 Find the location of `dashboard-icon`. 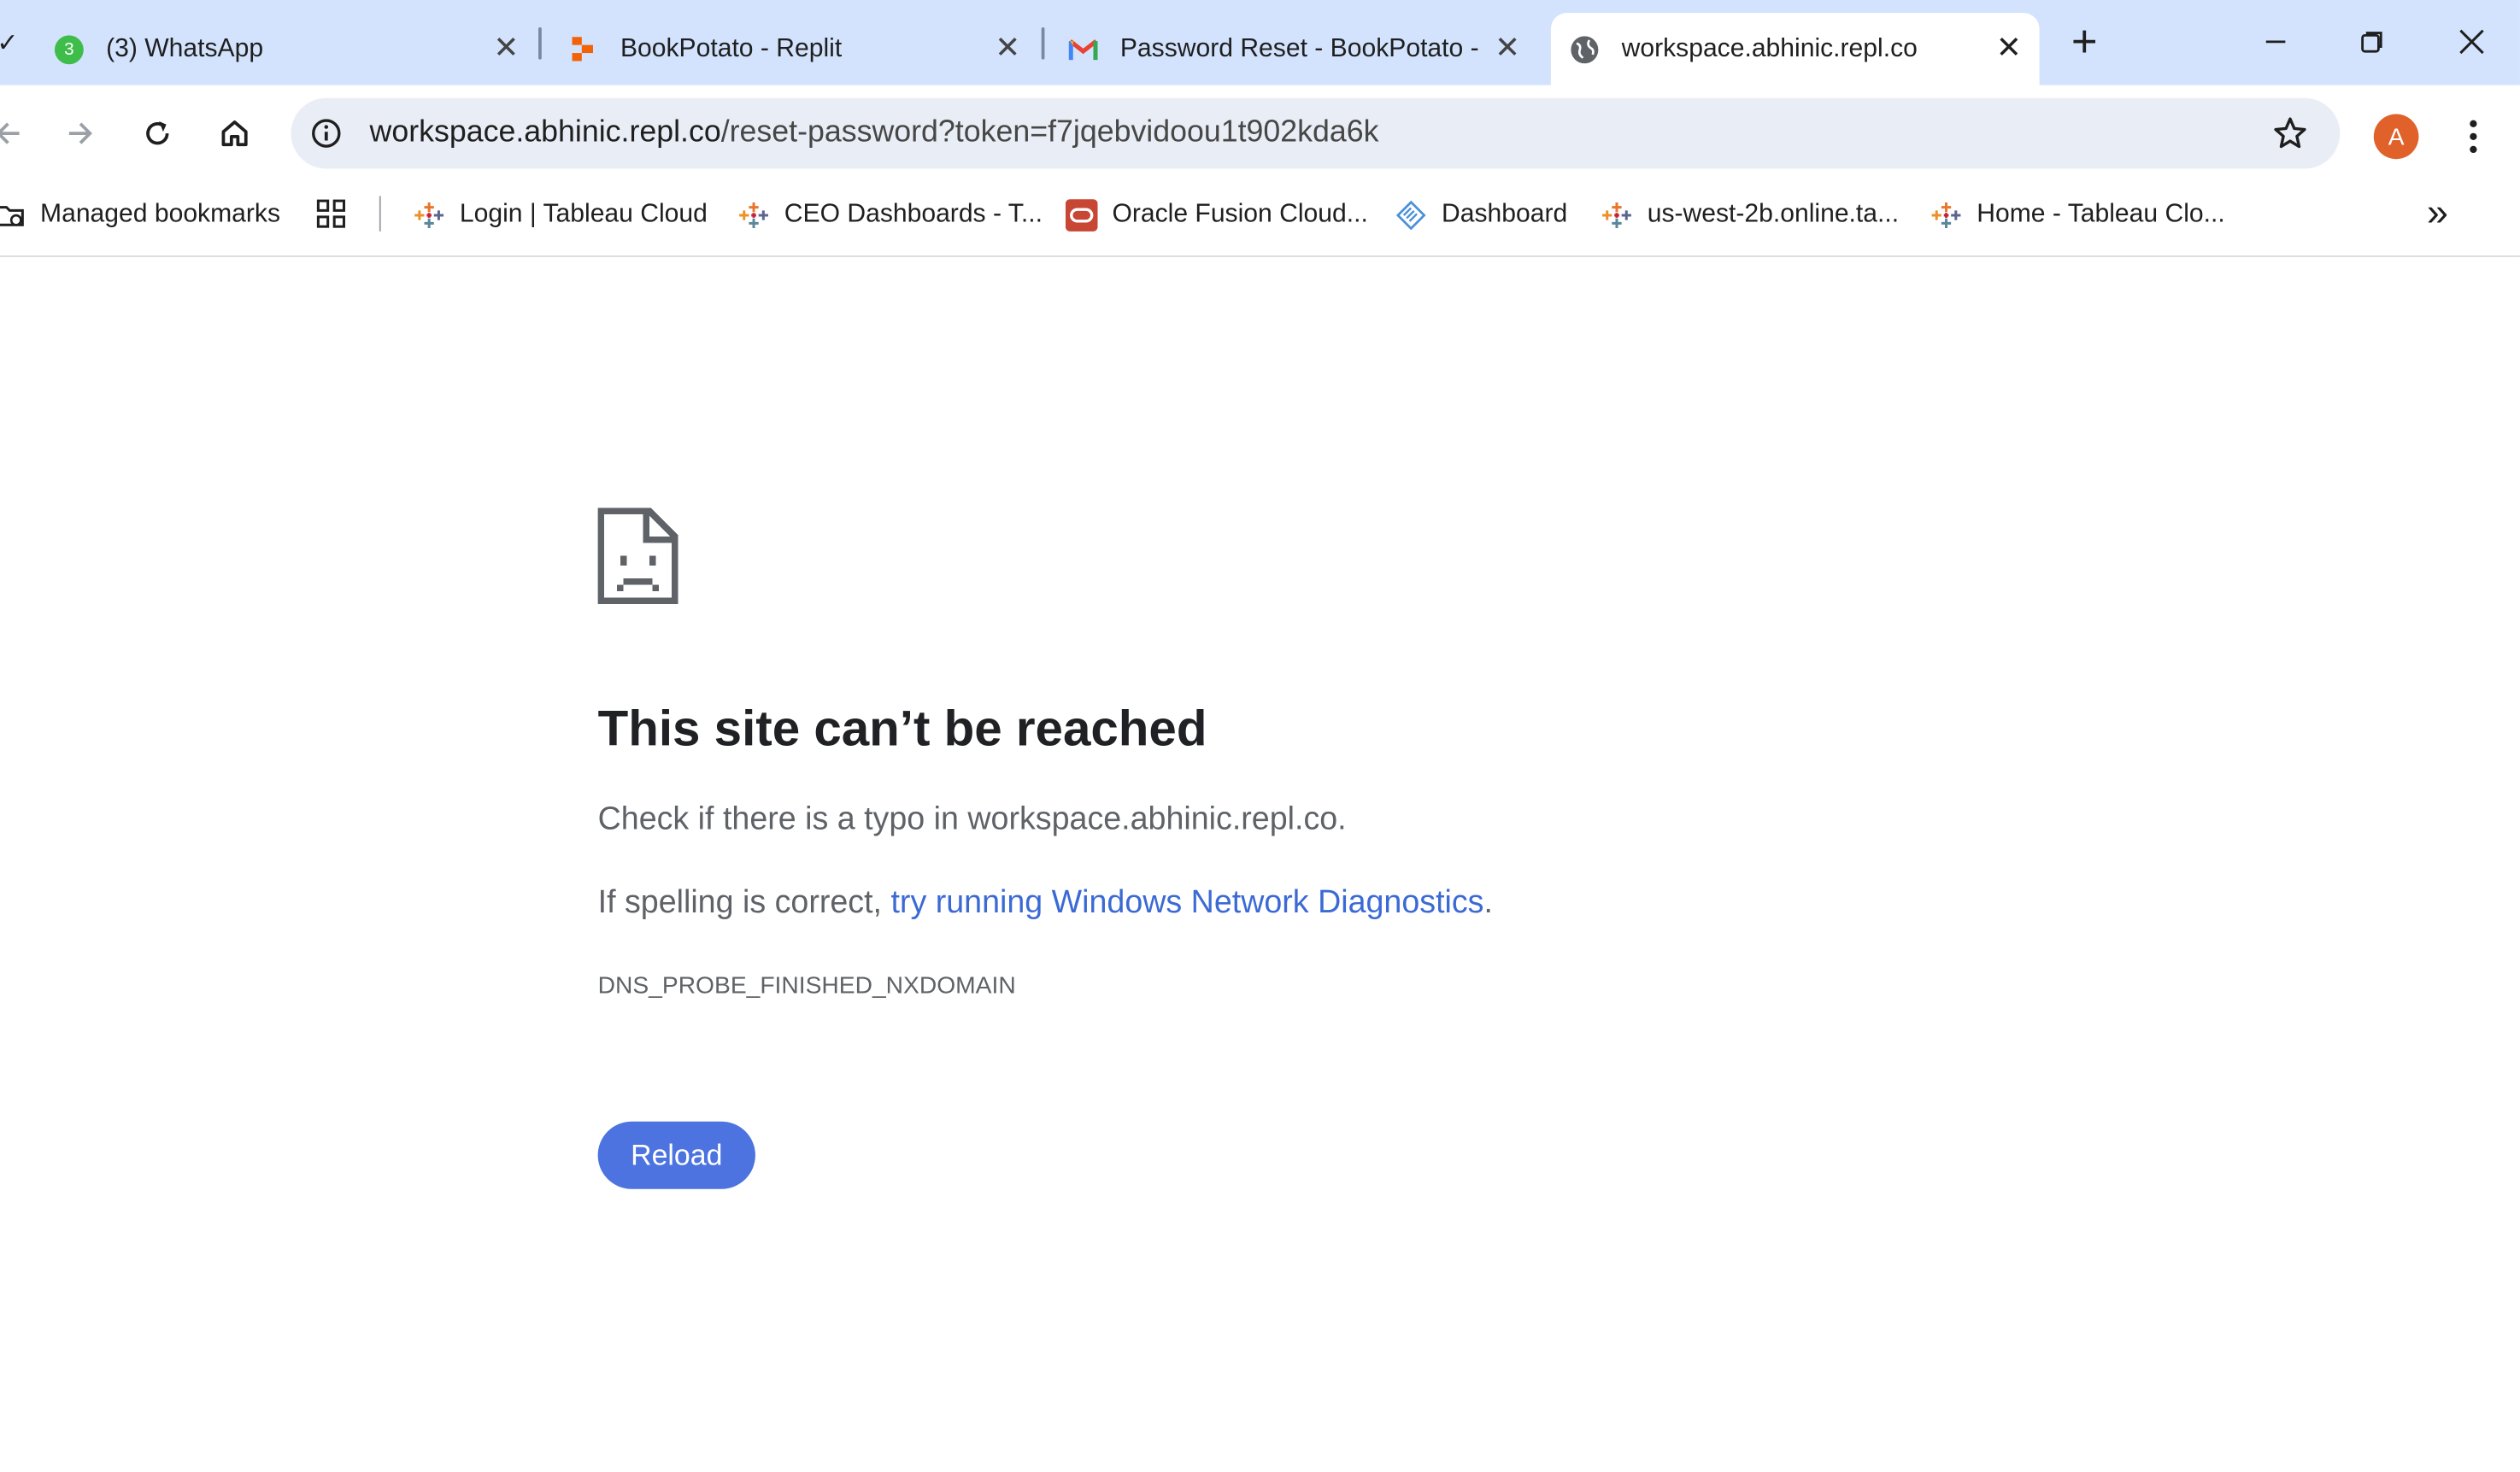

dashboard-icon is located at coordinates (1411, 215).